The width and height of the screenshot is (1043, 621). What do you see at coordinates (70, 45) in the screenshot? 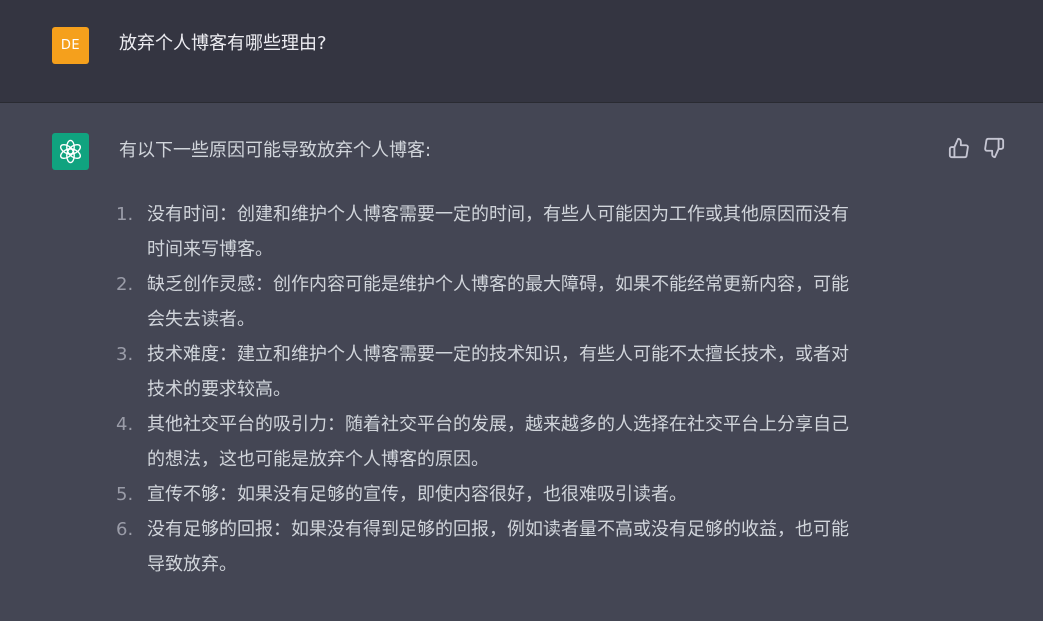
I see `user-avatar: DE` at bounding box center [70, 45].